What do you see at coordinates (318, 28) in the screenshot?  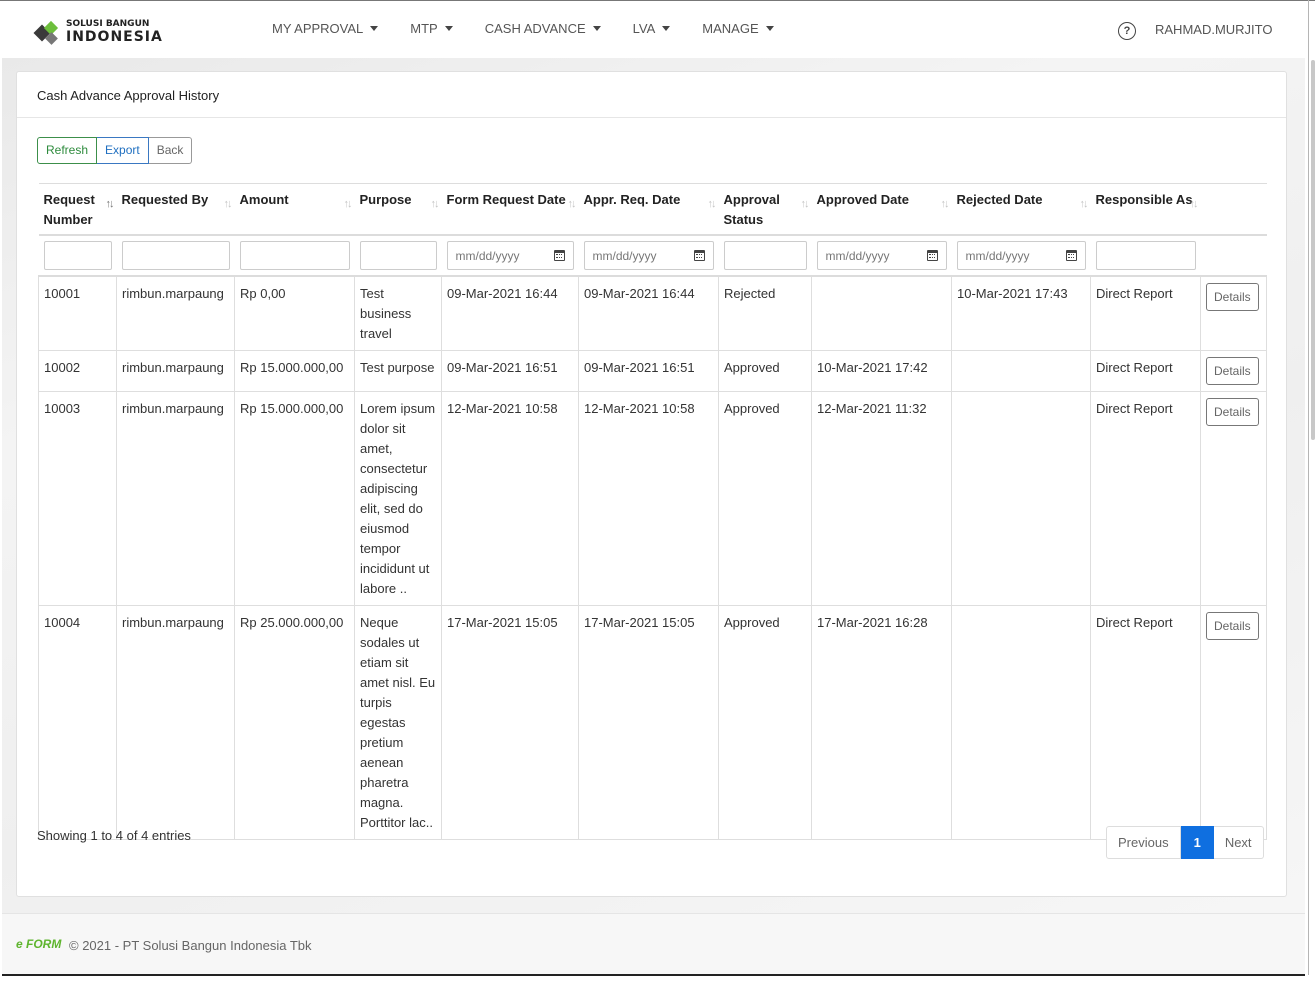 I see `nav-my-approval-label: MY APPROVAL` at bounding box center [318, 28].